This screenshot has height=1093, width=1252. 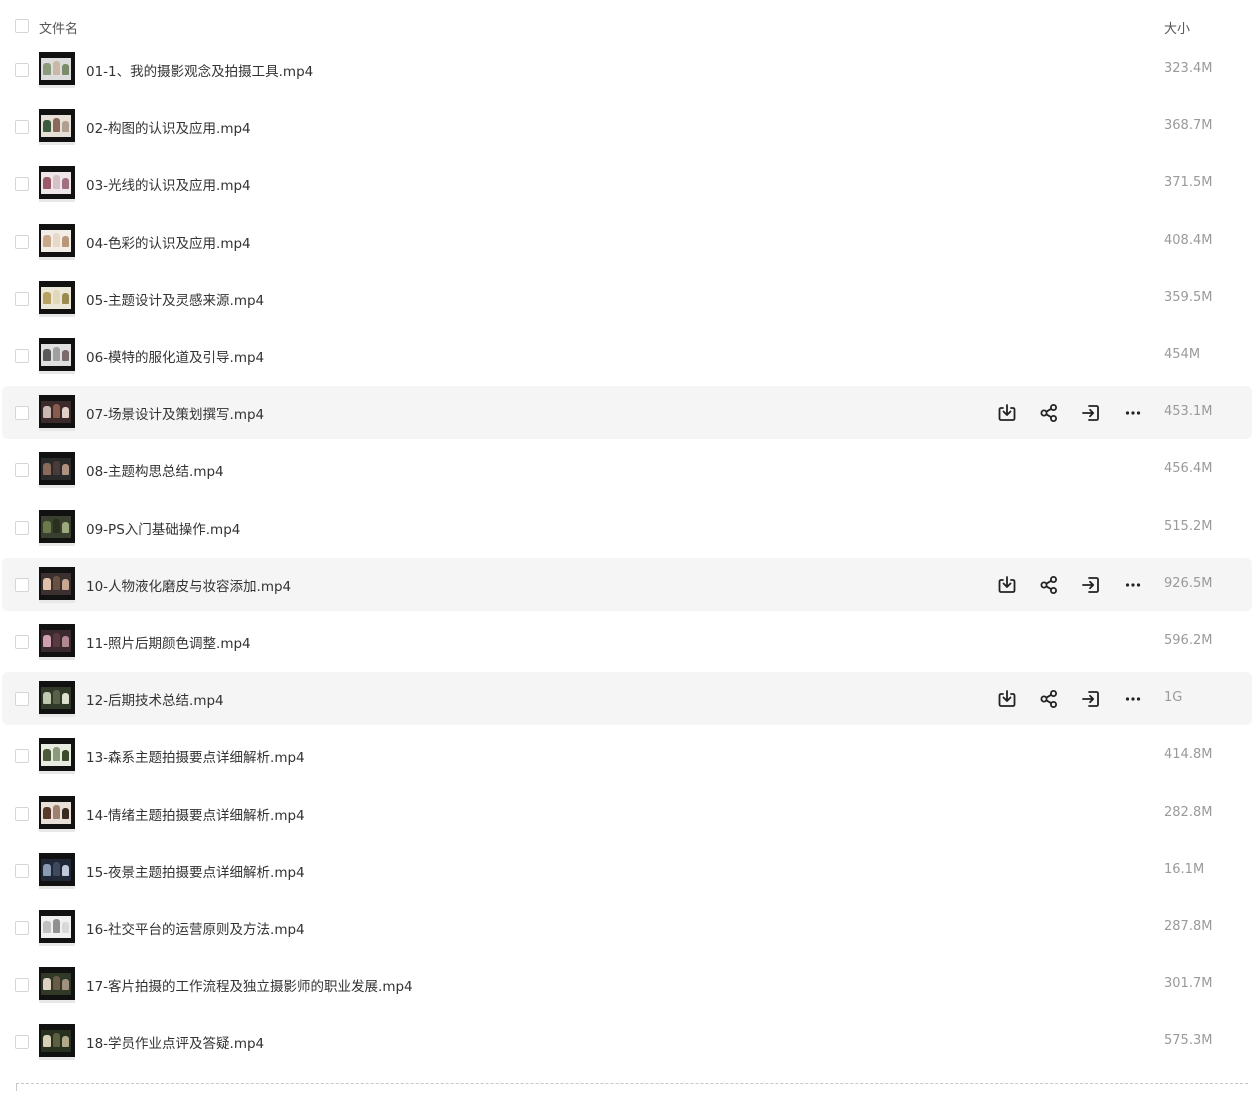 I want to click on file-name: 10-人物液化磨皮与妆容添加.mp4, so click(x=188, y=585).